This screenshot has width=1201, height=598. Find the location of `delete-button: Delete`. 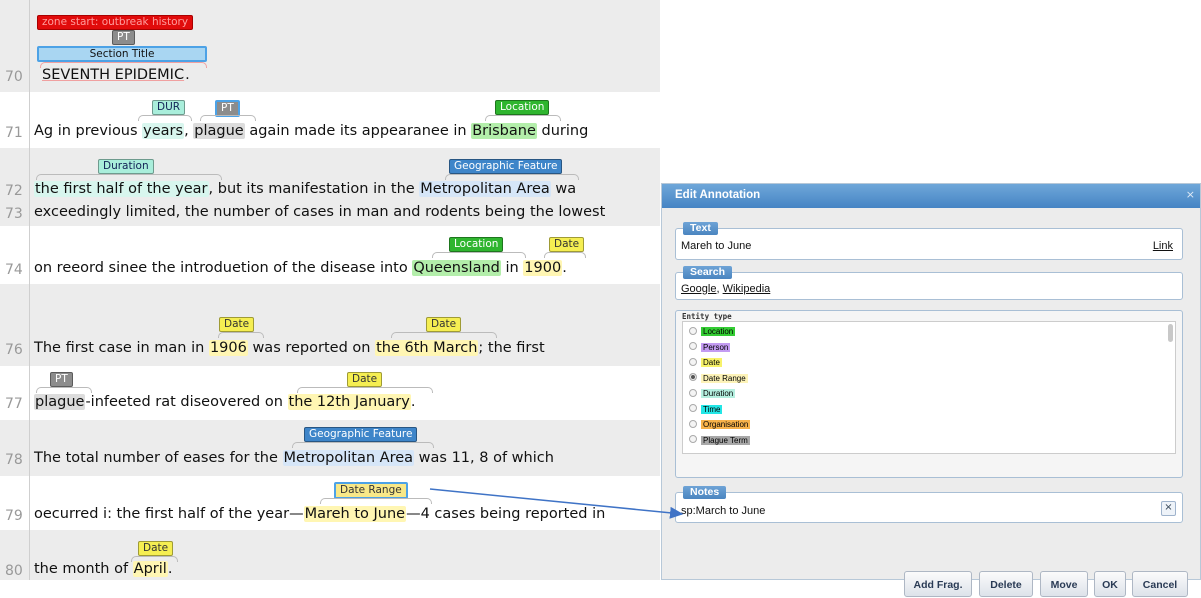

delete-button: Delete is located at coordinates (1006, 584).